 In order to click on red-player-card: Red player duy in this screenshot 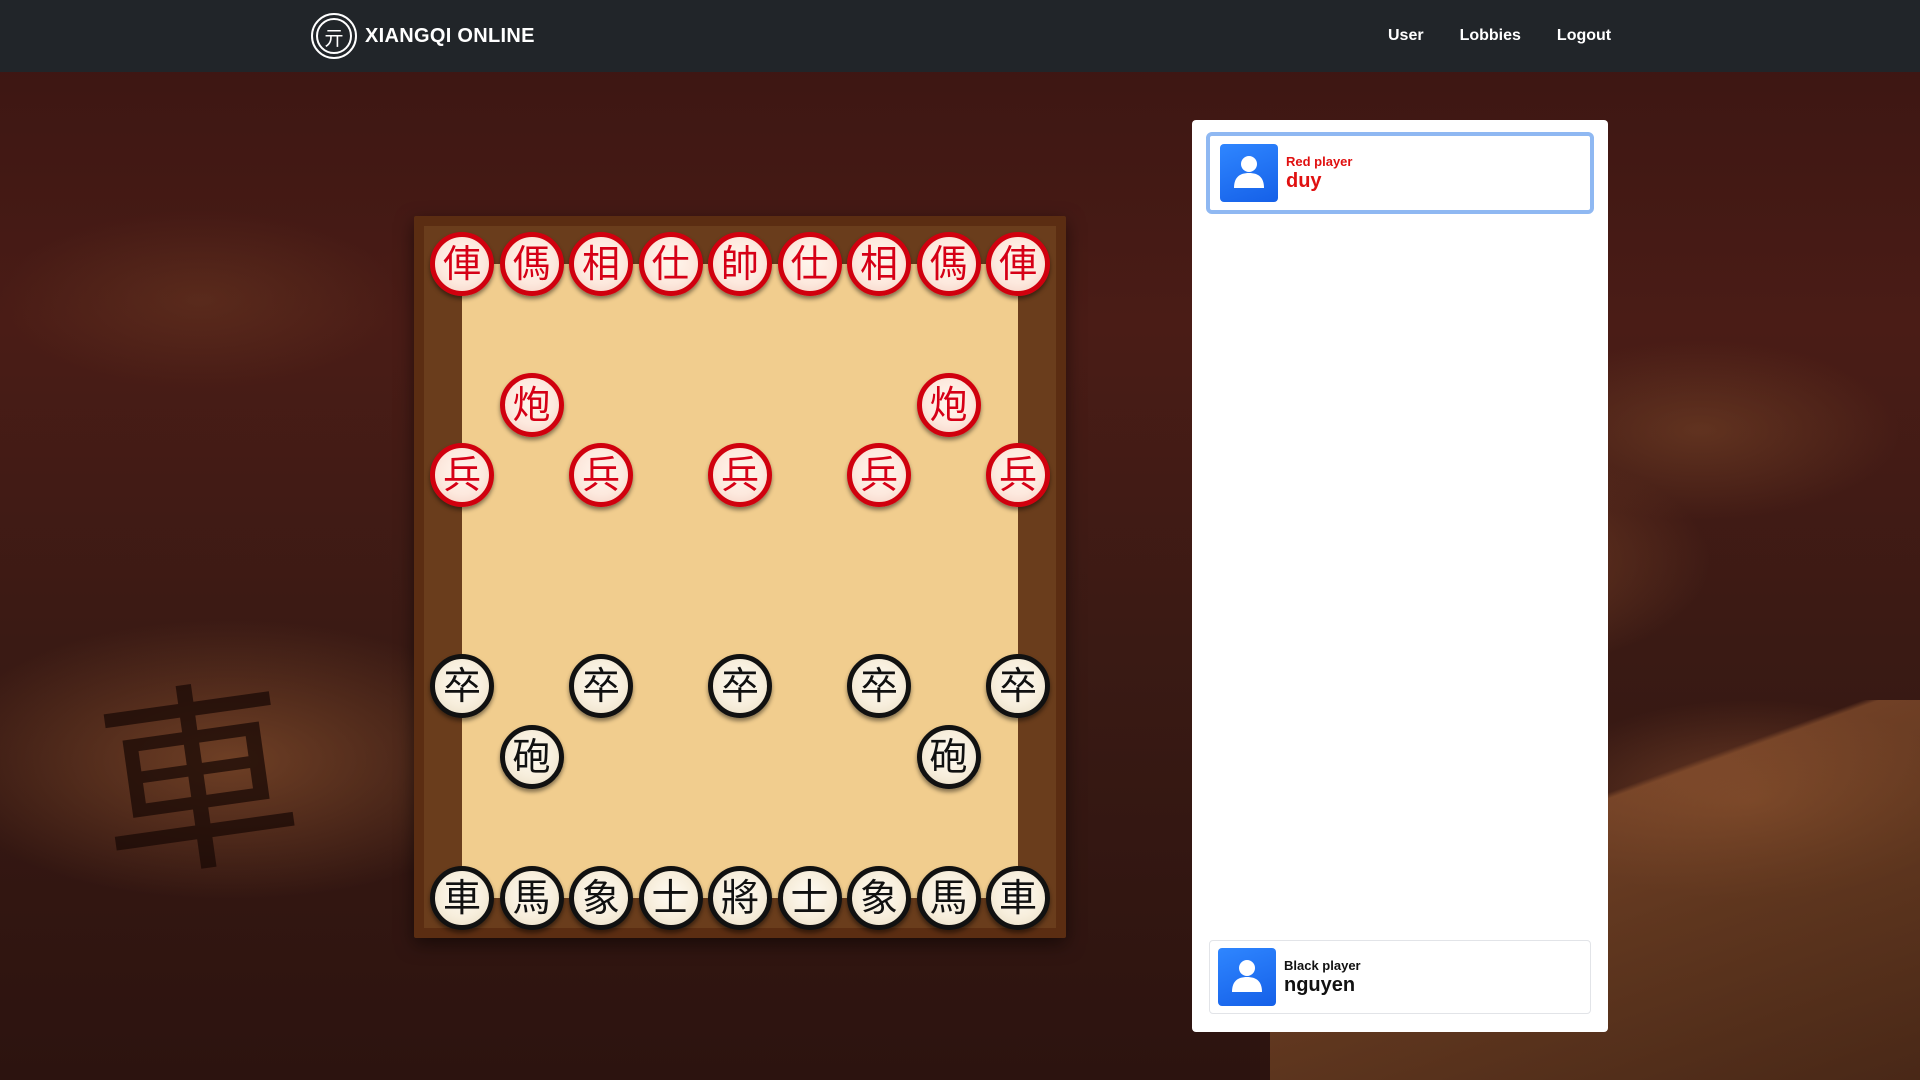, I will do `click(1400, 173)`.